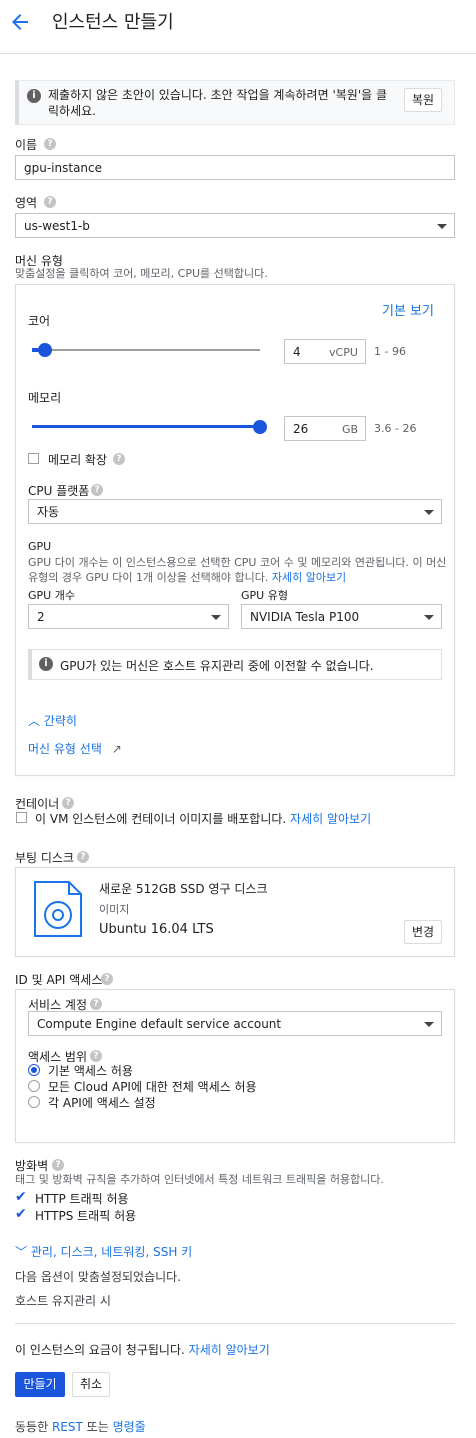  I want to click on service-account-select: Compute Engine default service account, so click(235, 1023).